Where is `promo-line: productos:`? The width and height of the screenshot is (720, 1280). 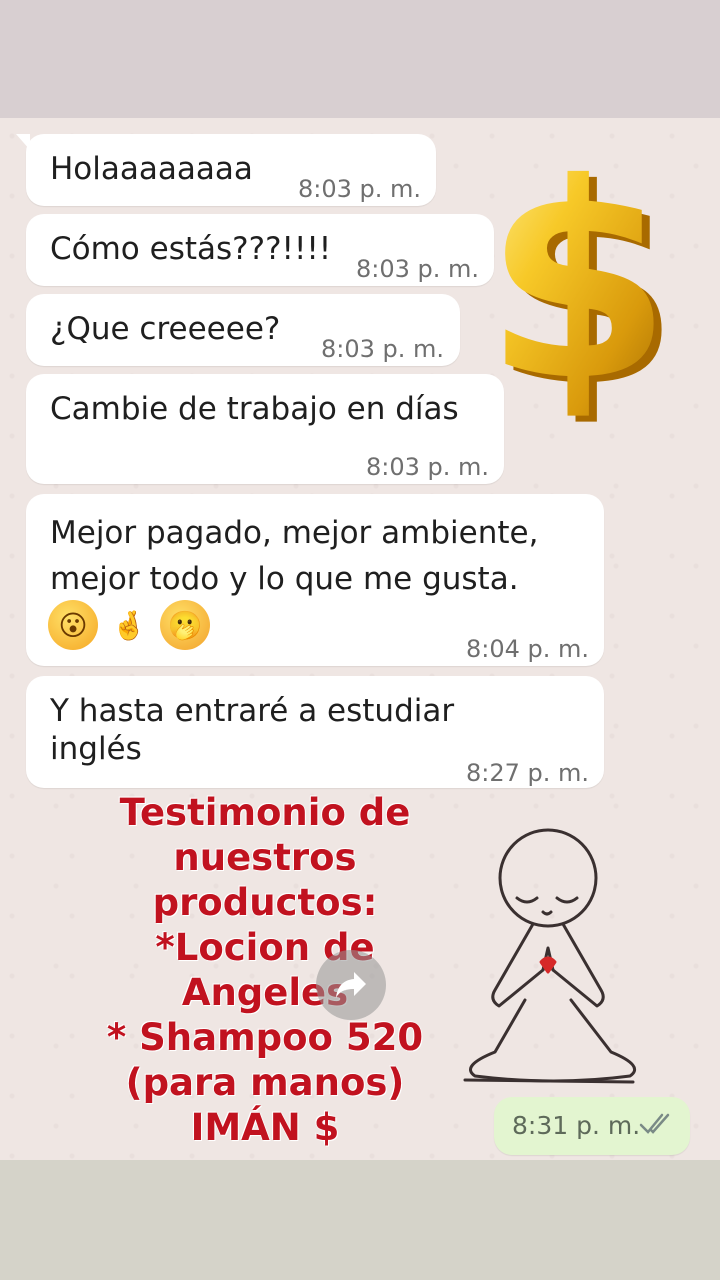
promo-line: productos: is located at coordinates (265, 902).